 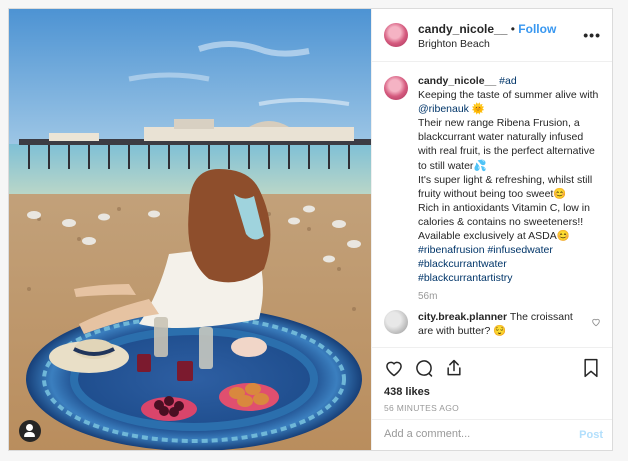 I want to click on sun-emoji: 🌞, so click(x=478, y=109).